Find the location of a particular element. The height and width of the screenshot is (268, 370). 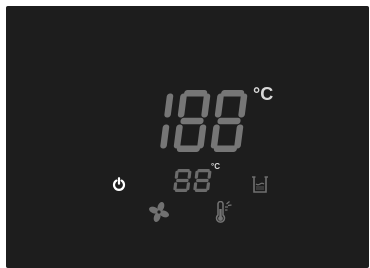

secondary-temperature-unit: °C is located at coordinates (215, 166).